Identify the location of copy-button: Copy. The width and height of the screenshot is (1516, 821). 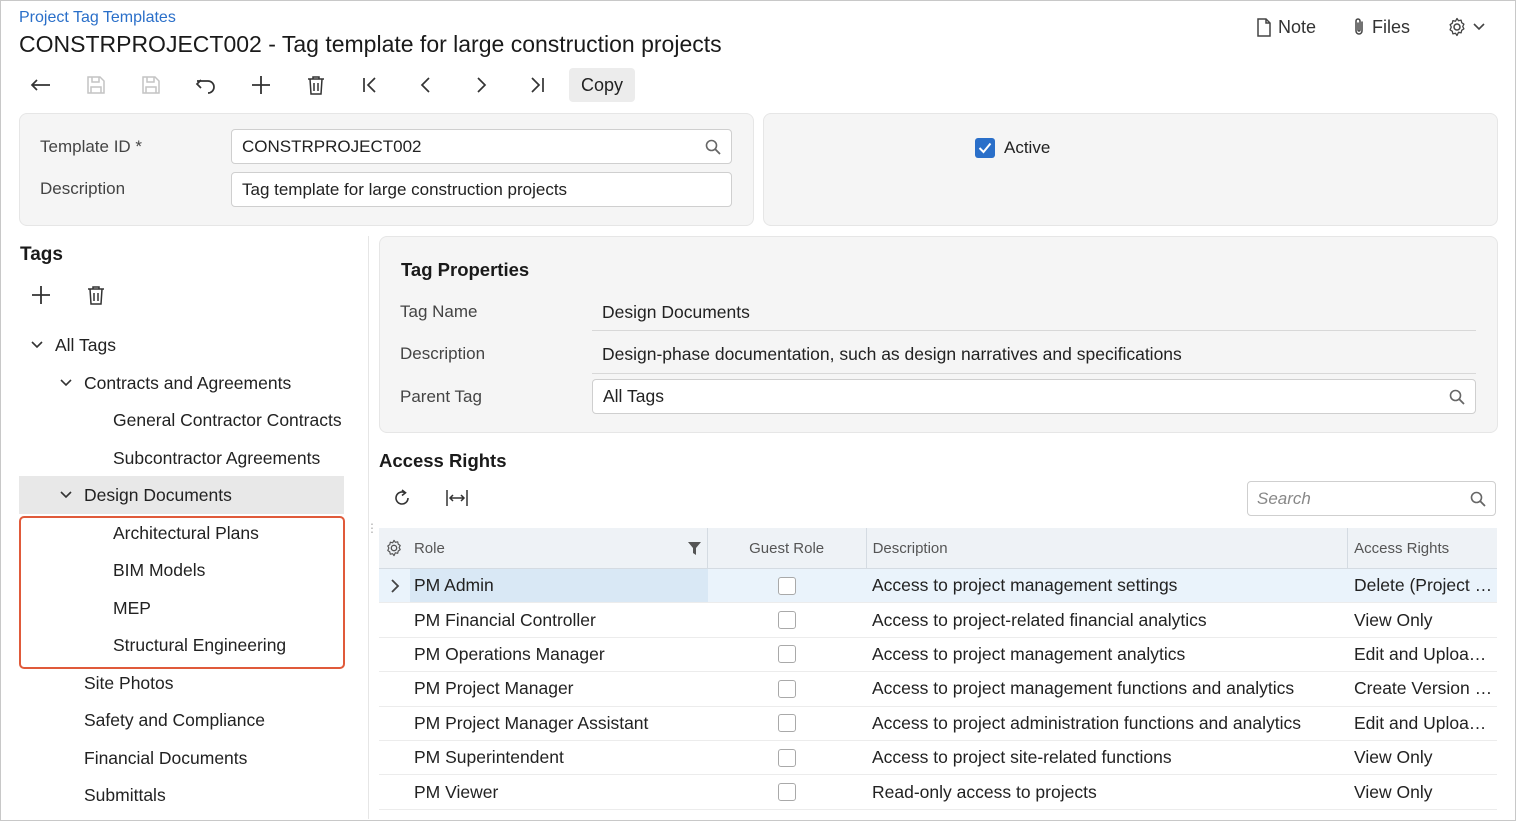
(602, 85).